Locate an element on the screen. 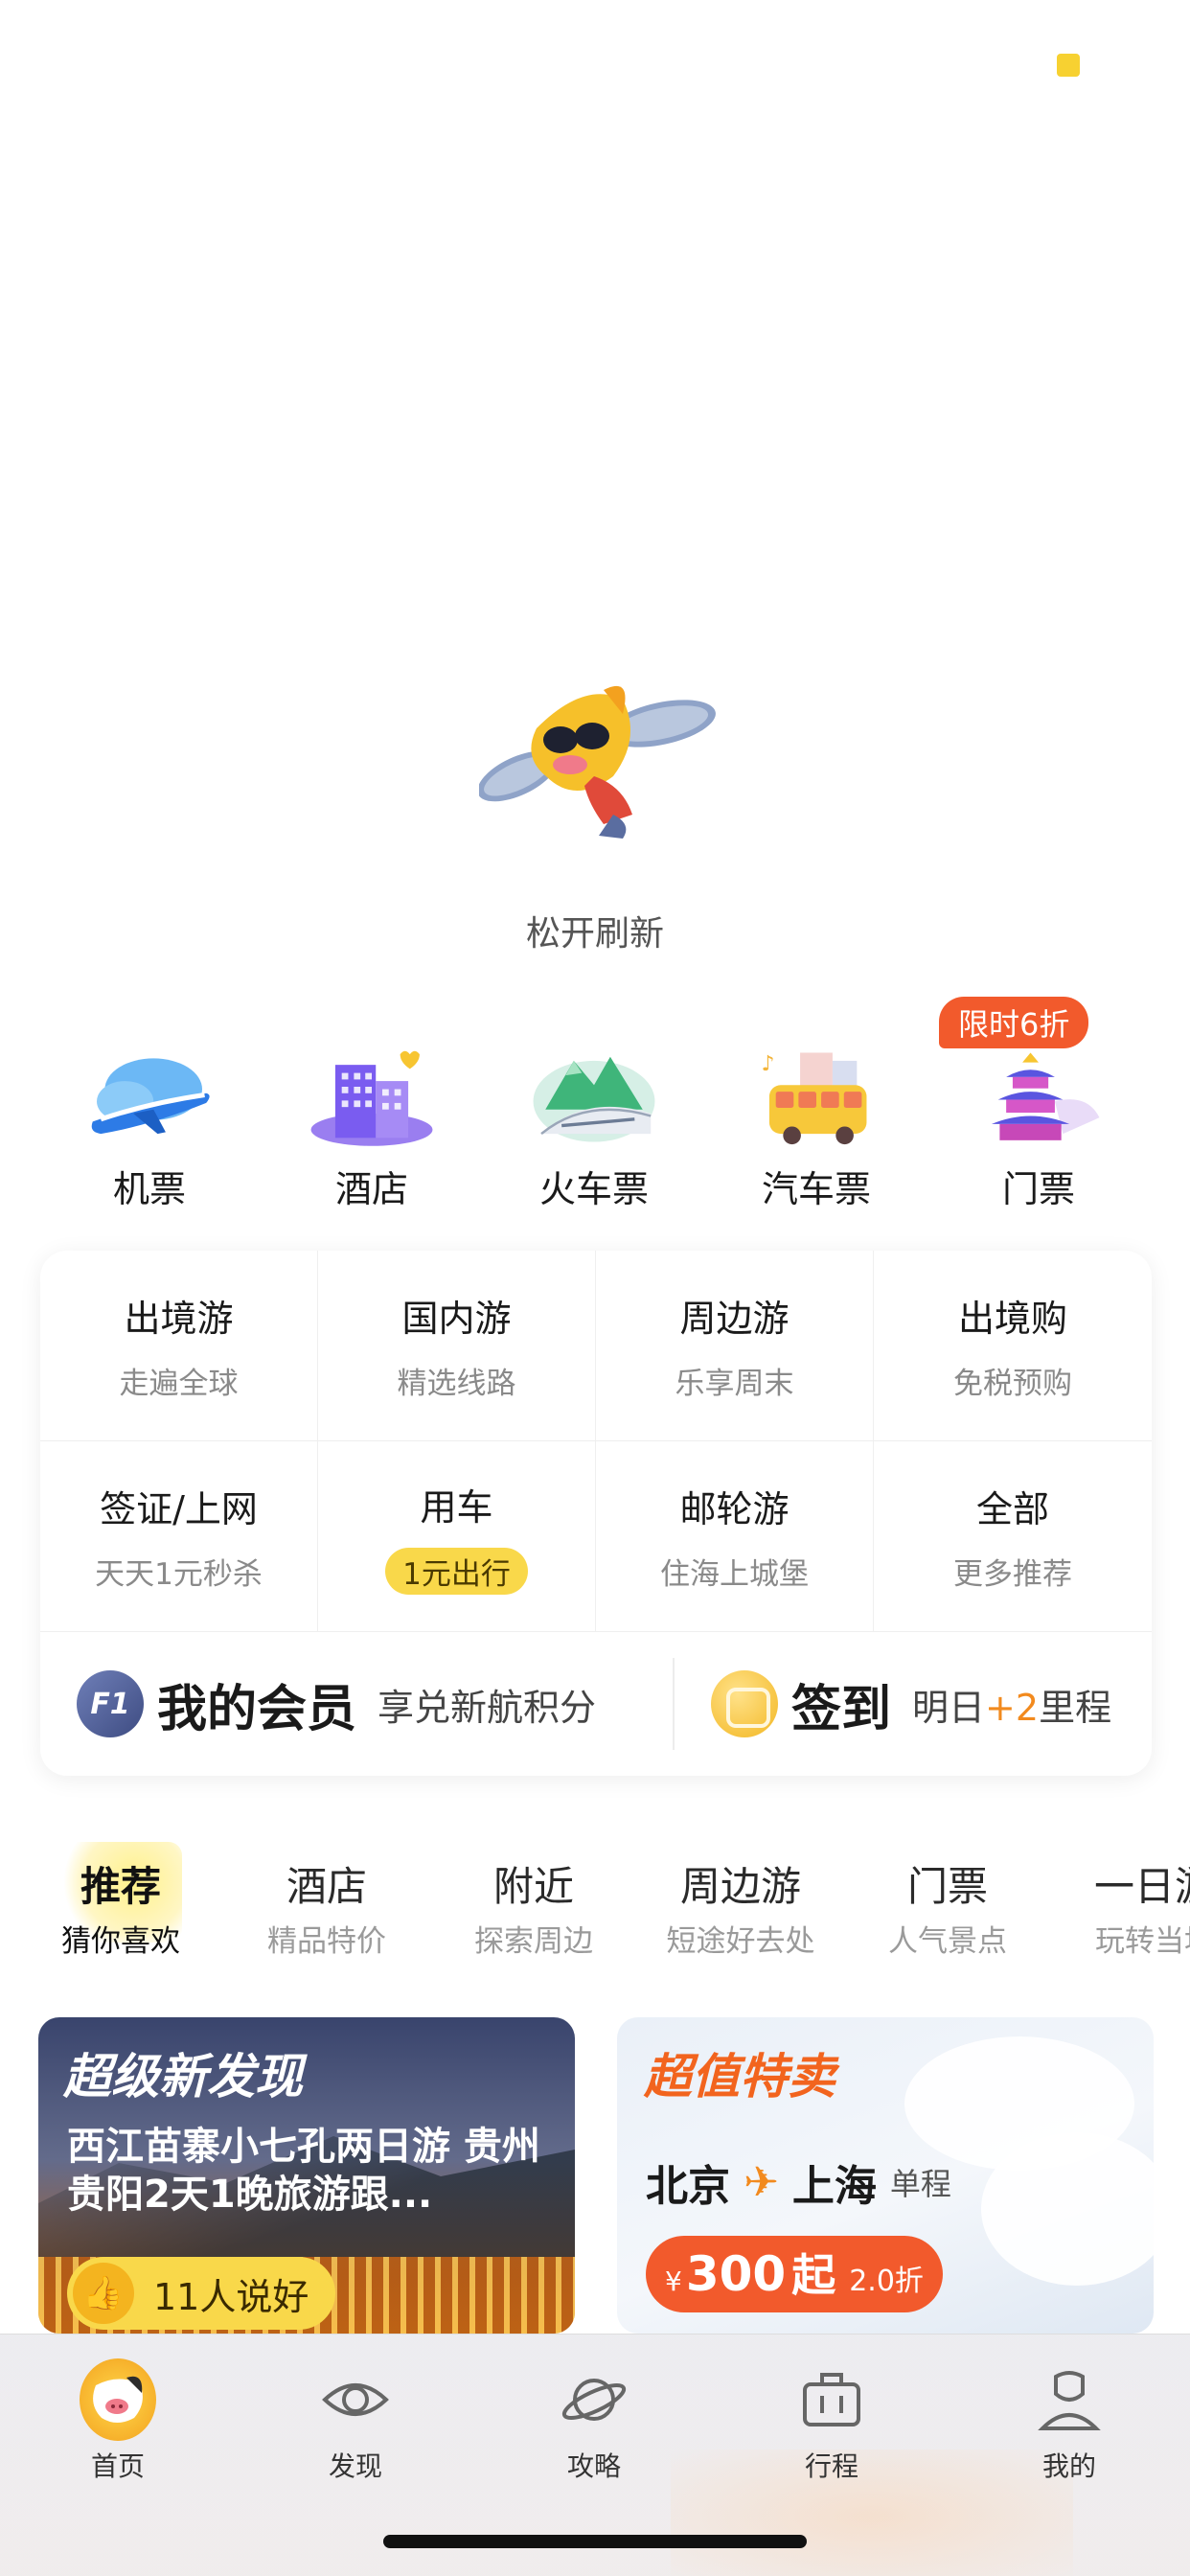  price-pill: ¥ 300 起 2.0折 is located at coordinates (795, 2274).